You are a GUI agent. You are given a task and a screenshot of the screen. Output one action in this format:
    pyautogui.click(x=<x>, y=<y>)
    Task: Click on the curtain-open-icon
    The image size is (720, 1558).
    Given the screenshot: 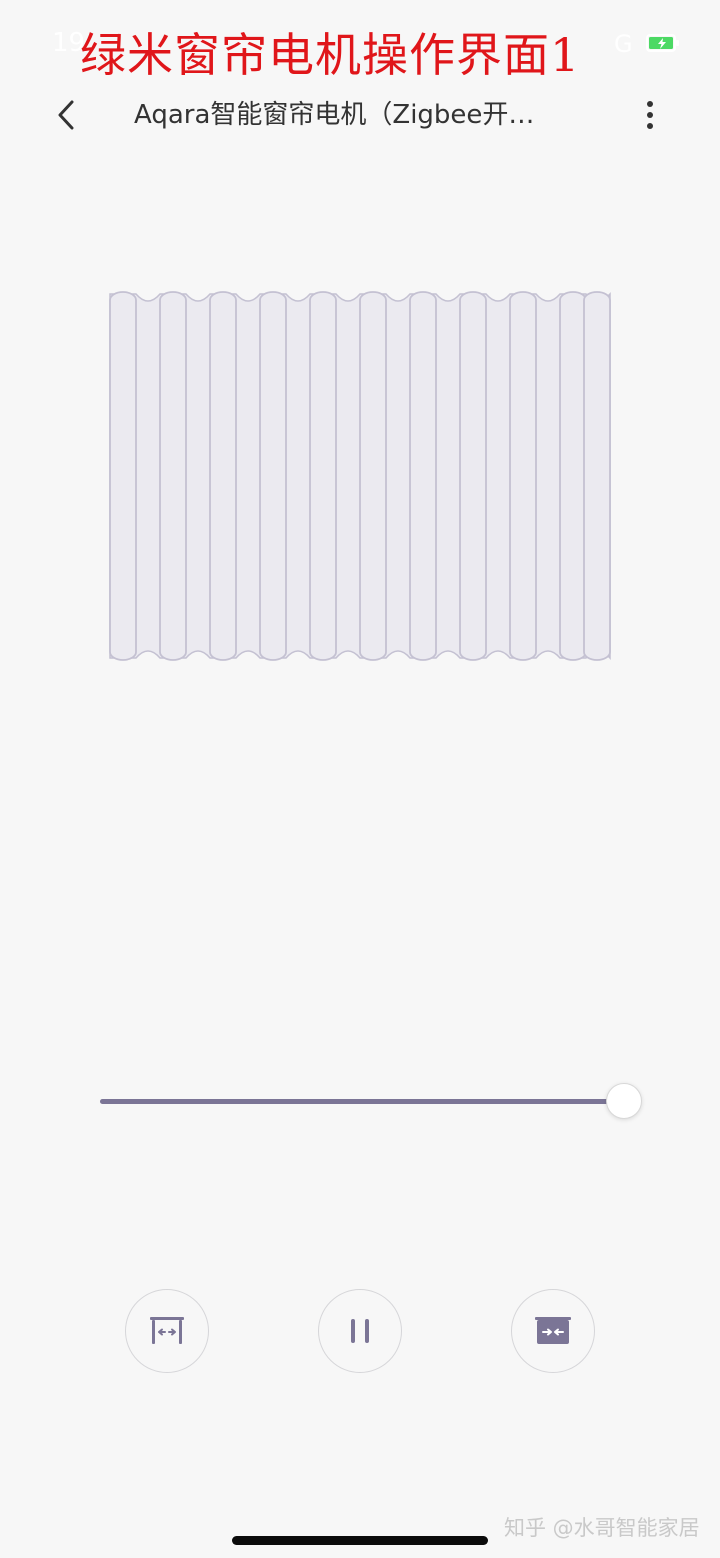 What is the action you would take?
    pyautogui.click(x=167, y=1330)
    